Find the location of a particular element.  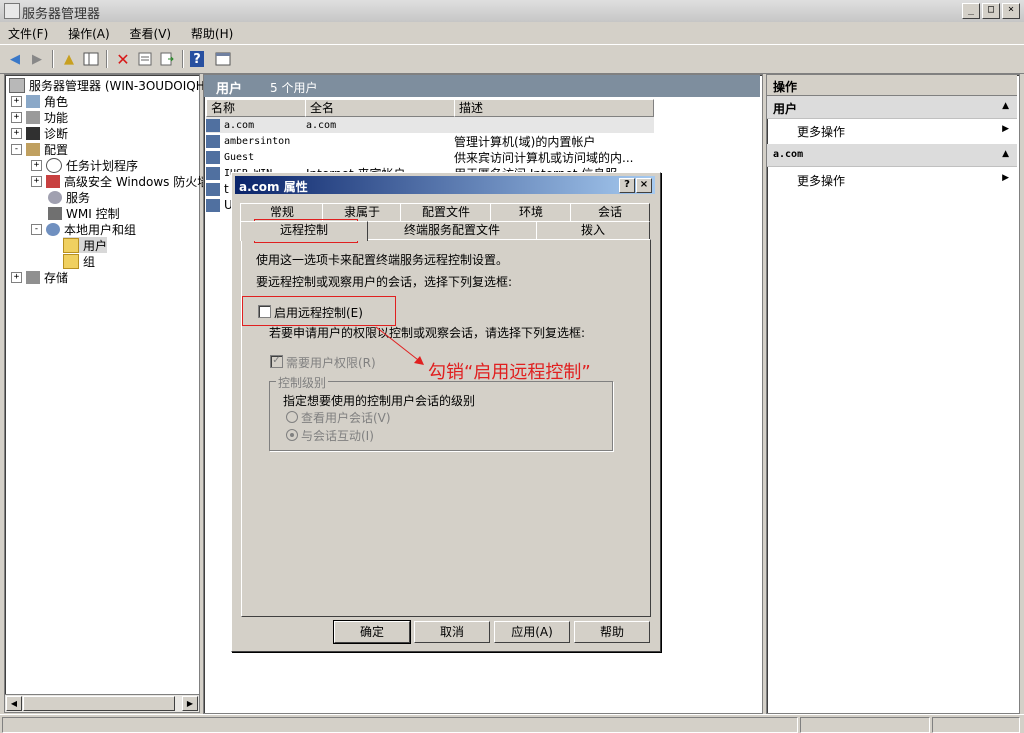

tree-item-task-scheduler: + 任务计划程序 is located at coordinates (84, 165).